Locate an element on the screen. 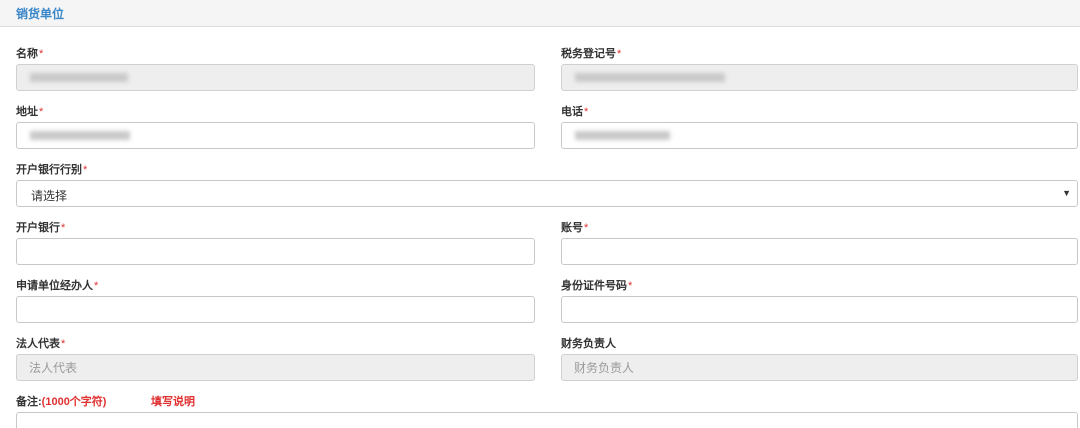 The height and width of the screenshot is (428, 1080). id-no-label: 身份证件号码* is located at coordinates (596, 285).